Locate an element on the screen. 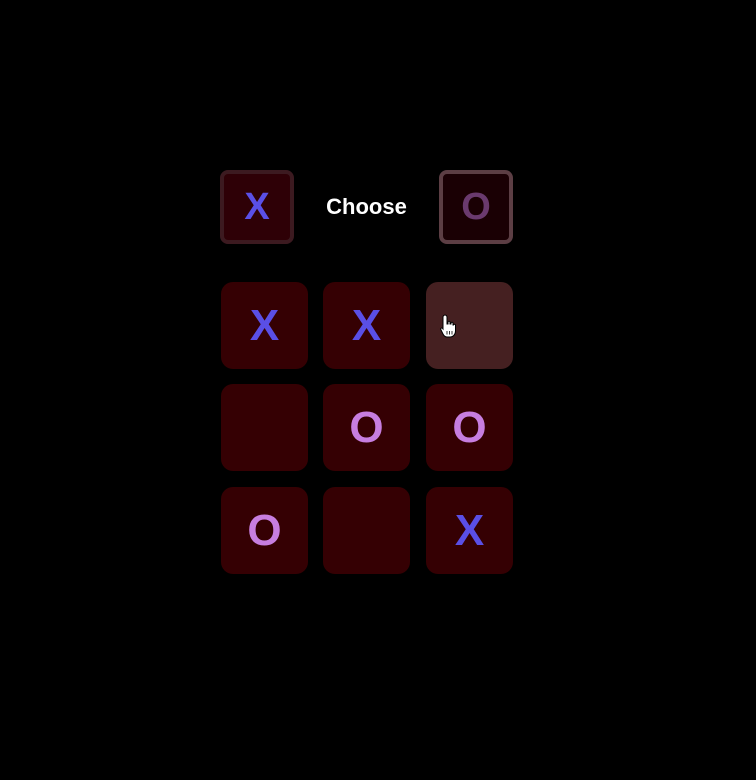 Image resolution: width=756 pixels, height=780 pixels. game-board: X X O O O X is located at coordinates (367, 428).